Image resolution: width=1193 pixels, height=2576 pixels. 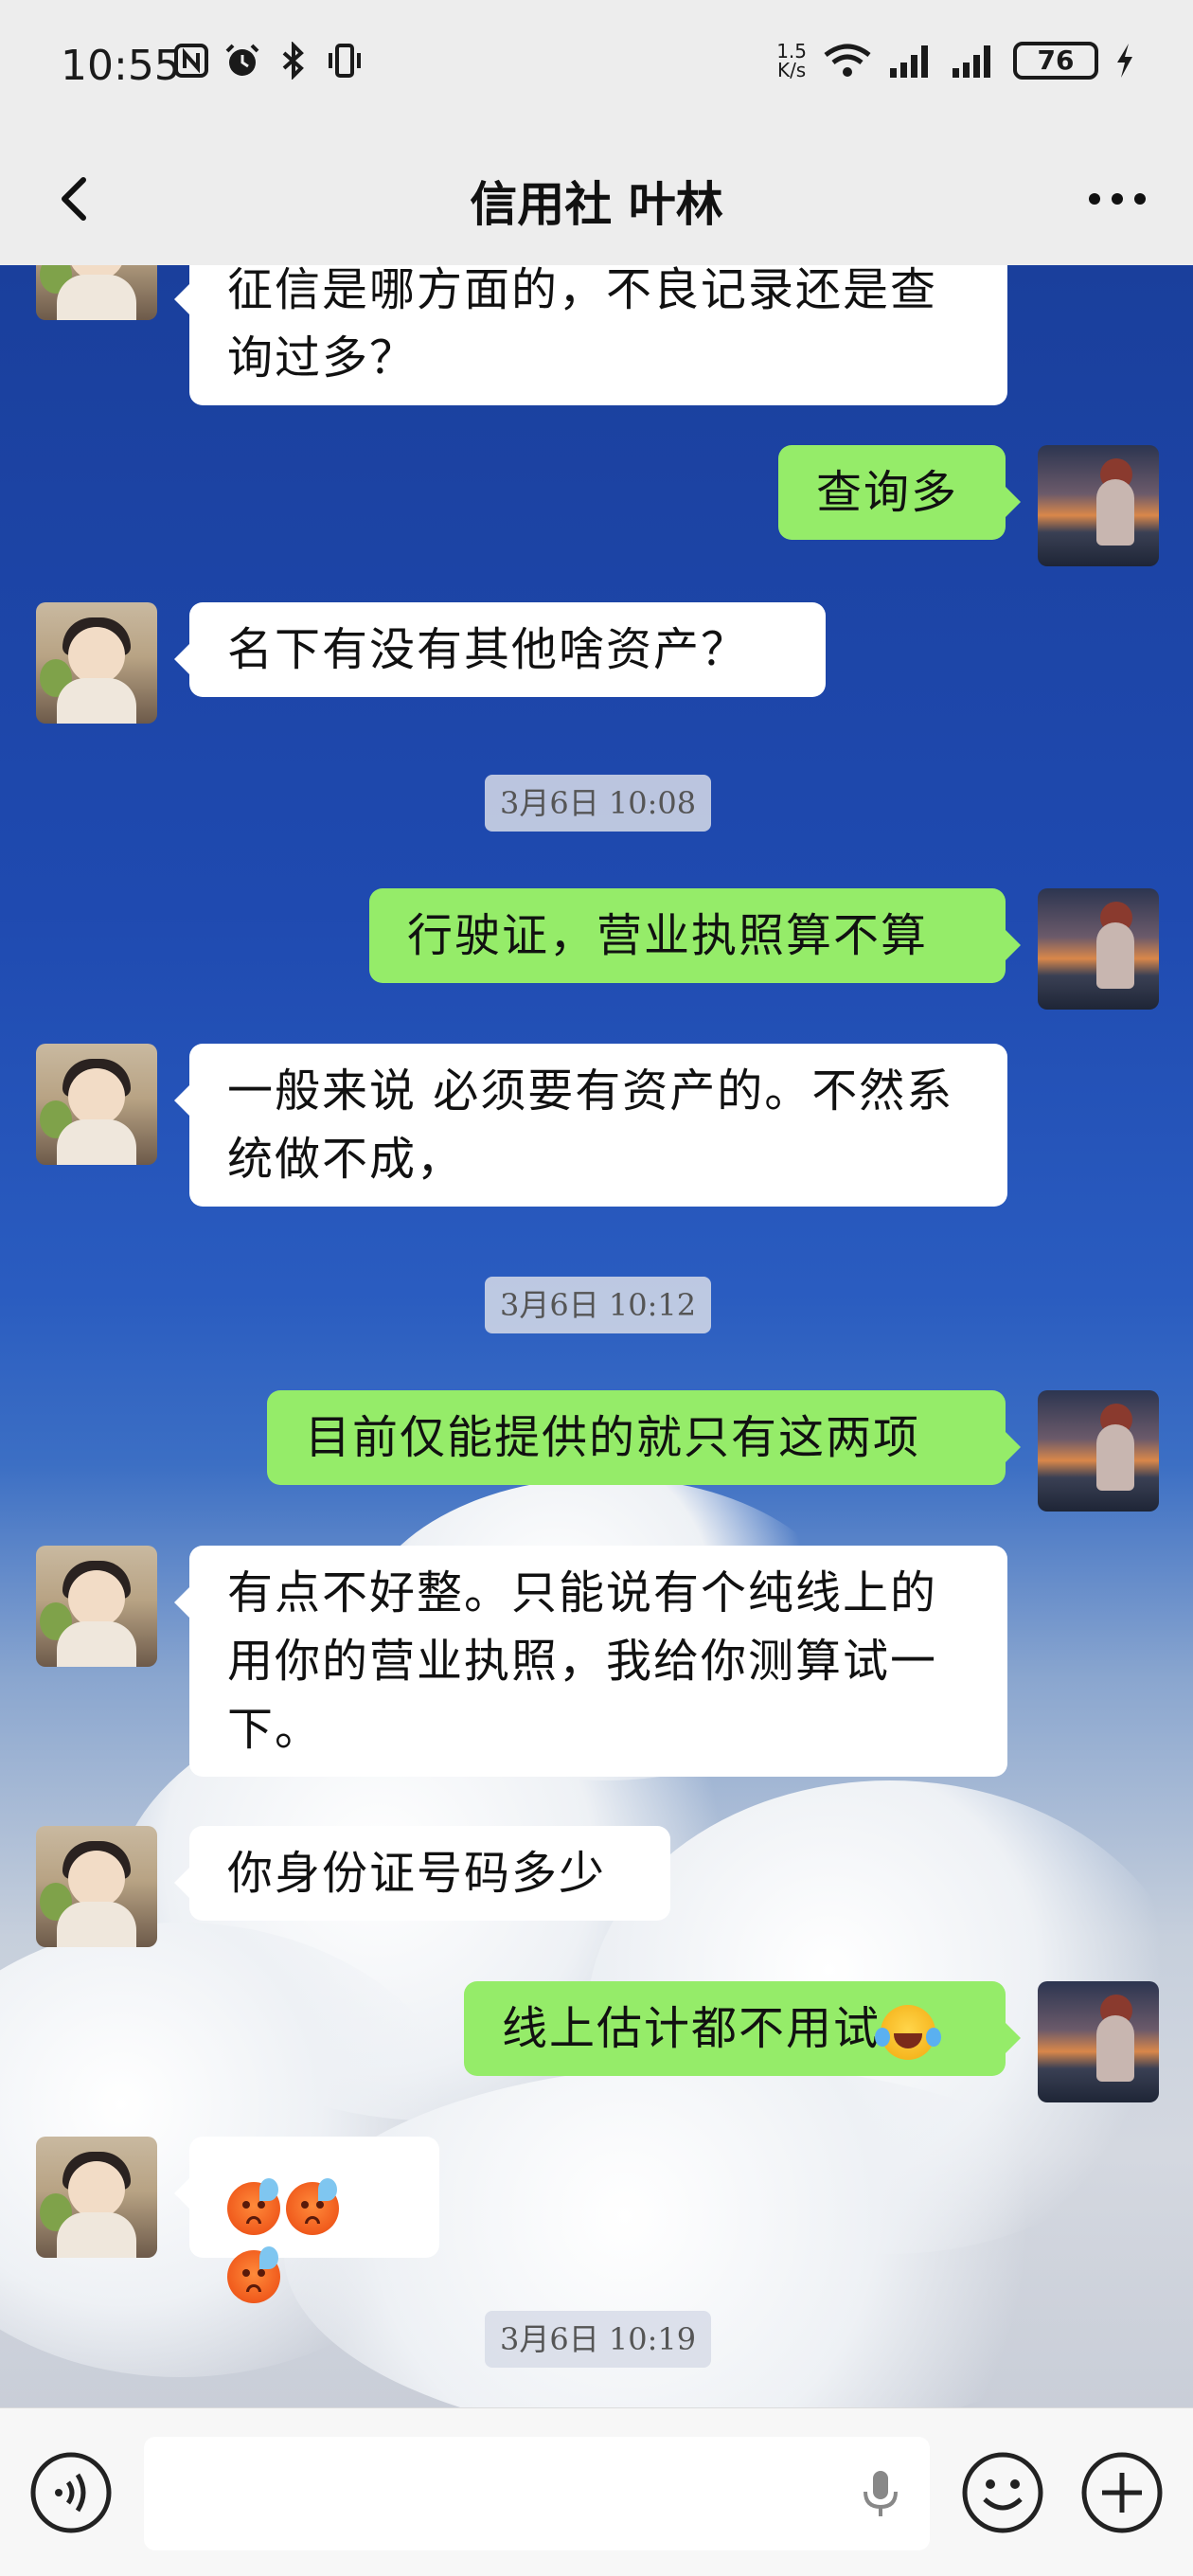 What do you see at coordinates (596, 204) in the screenshot?
I see `chat-title: 信用社 叶林` at bounding box center [596, 204].